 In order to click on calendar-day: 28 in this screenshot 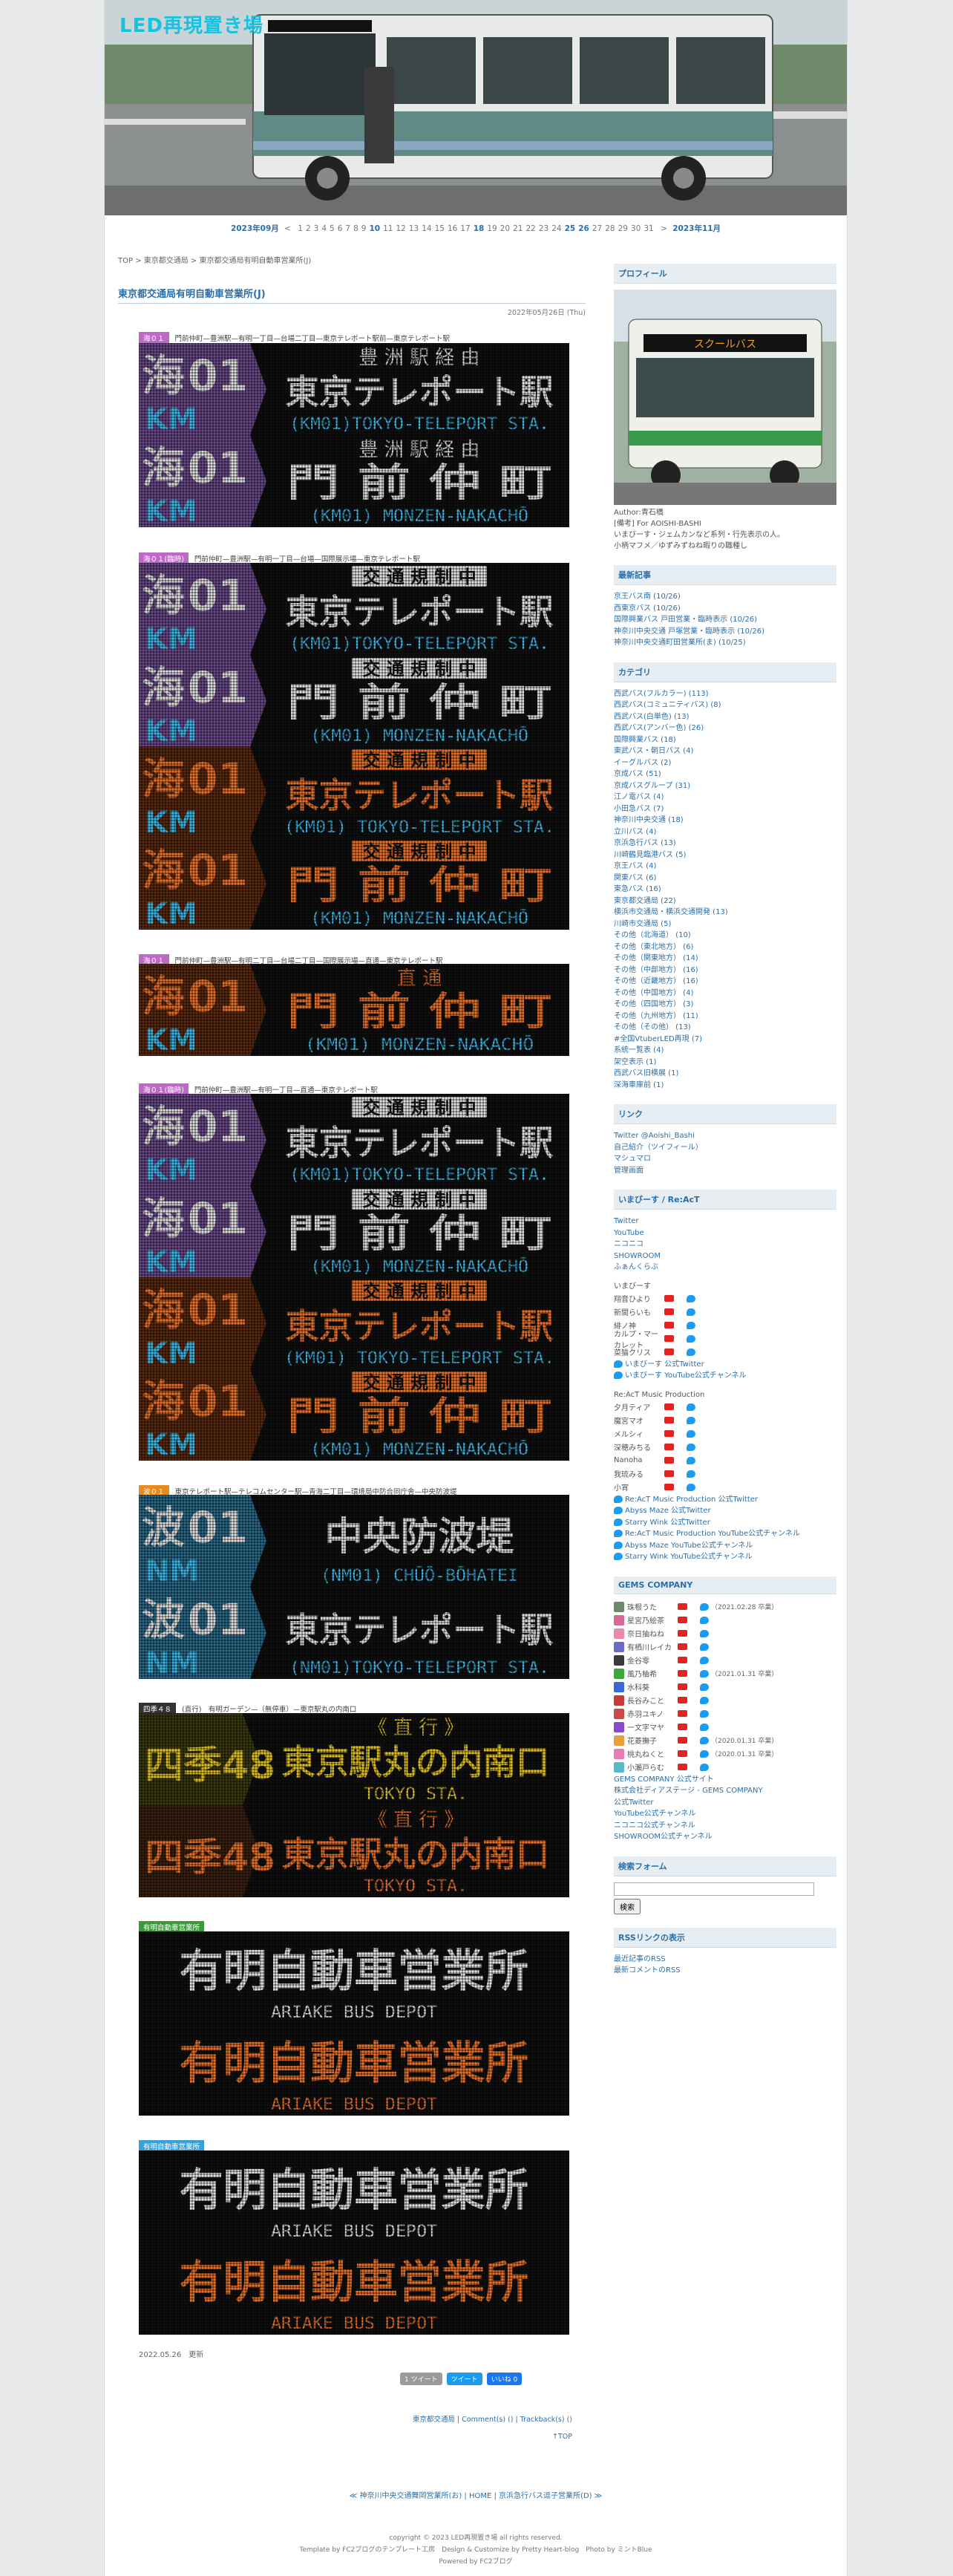, I will do `click(610, 228)`.